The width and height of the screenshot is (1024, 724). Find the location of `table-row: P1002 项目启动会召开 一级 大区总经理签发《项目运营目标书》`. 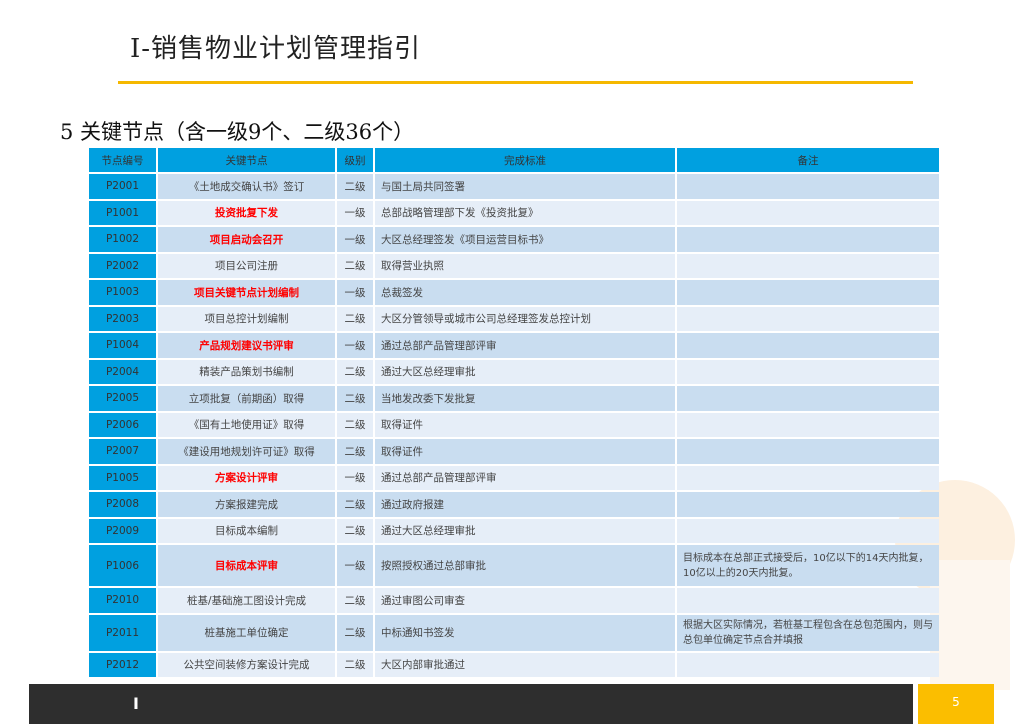

table-row: P1002 项目启动会召开 一级 大区总经理签发《项目运营目标书》 is located at coordinates (514, 239).